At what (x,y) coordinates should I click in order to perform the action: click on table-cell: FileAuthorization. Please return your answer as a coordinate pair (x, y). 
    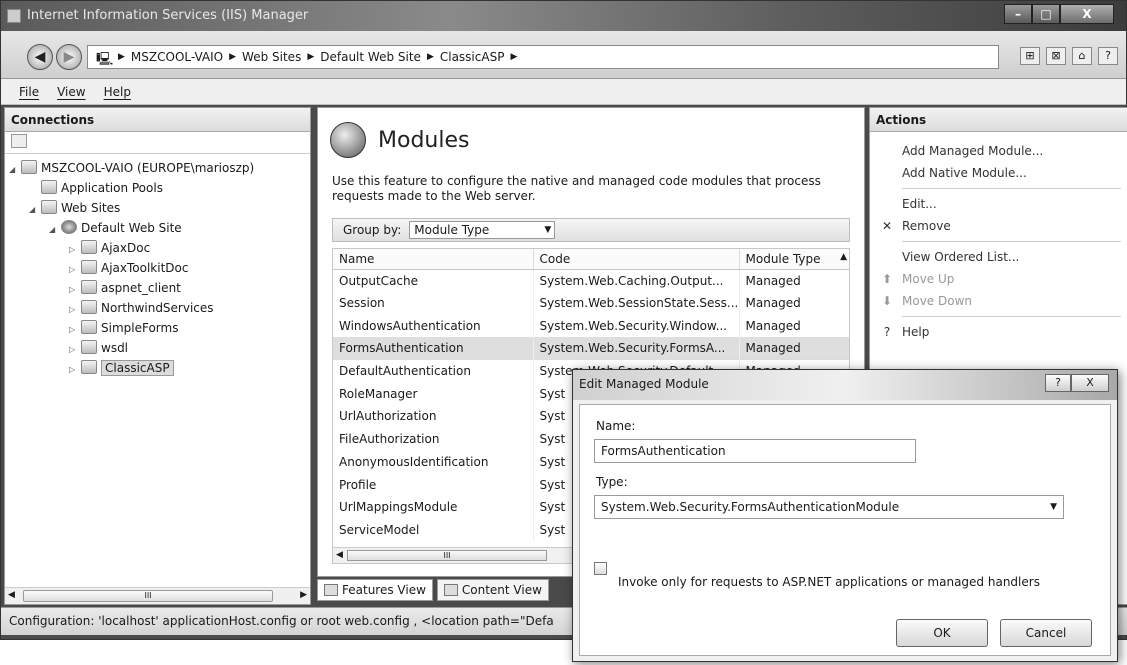
    Looking at the image, I should click on (433, 439).